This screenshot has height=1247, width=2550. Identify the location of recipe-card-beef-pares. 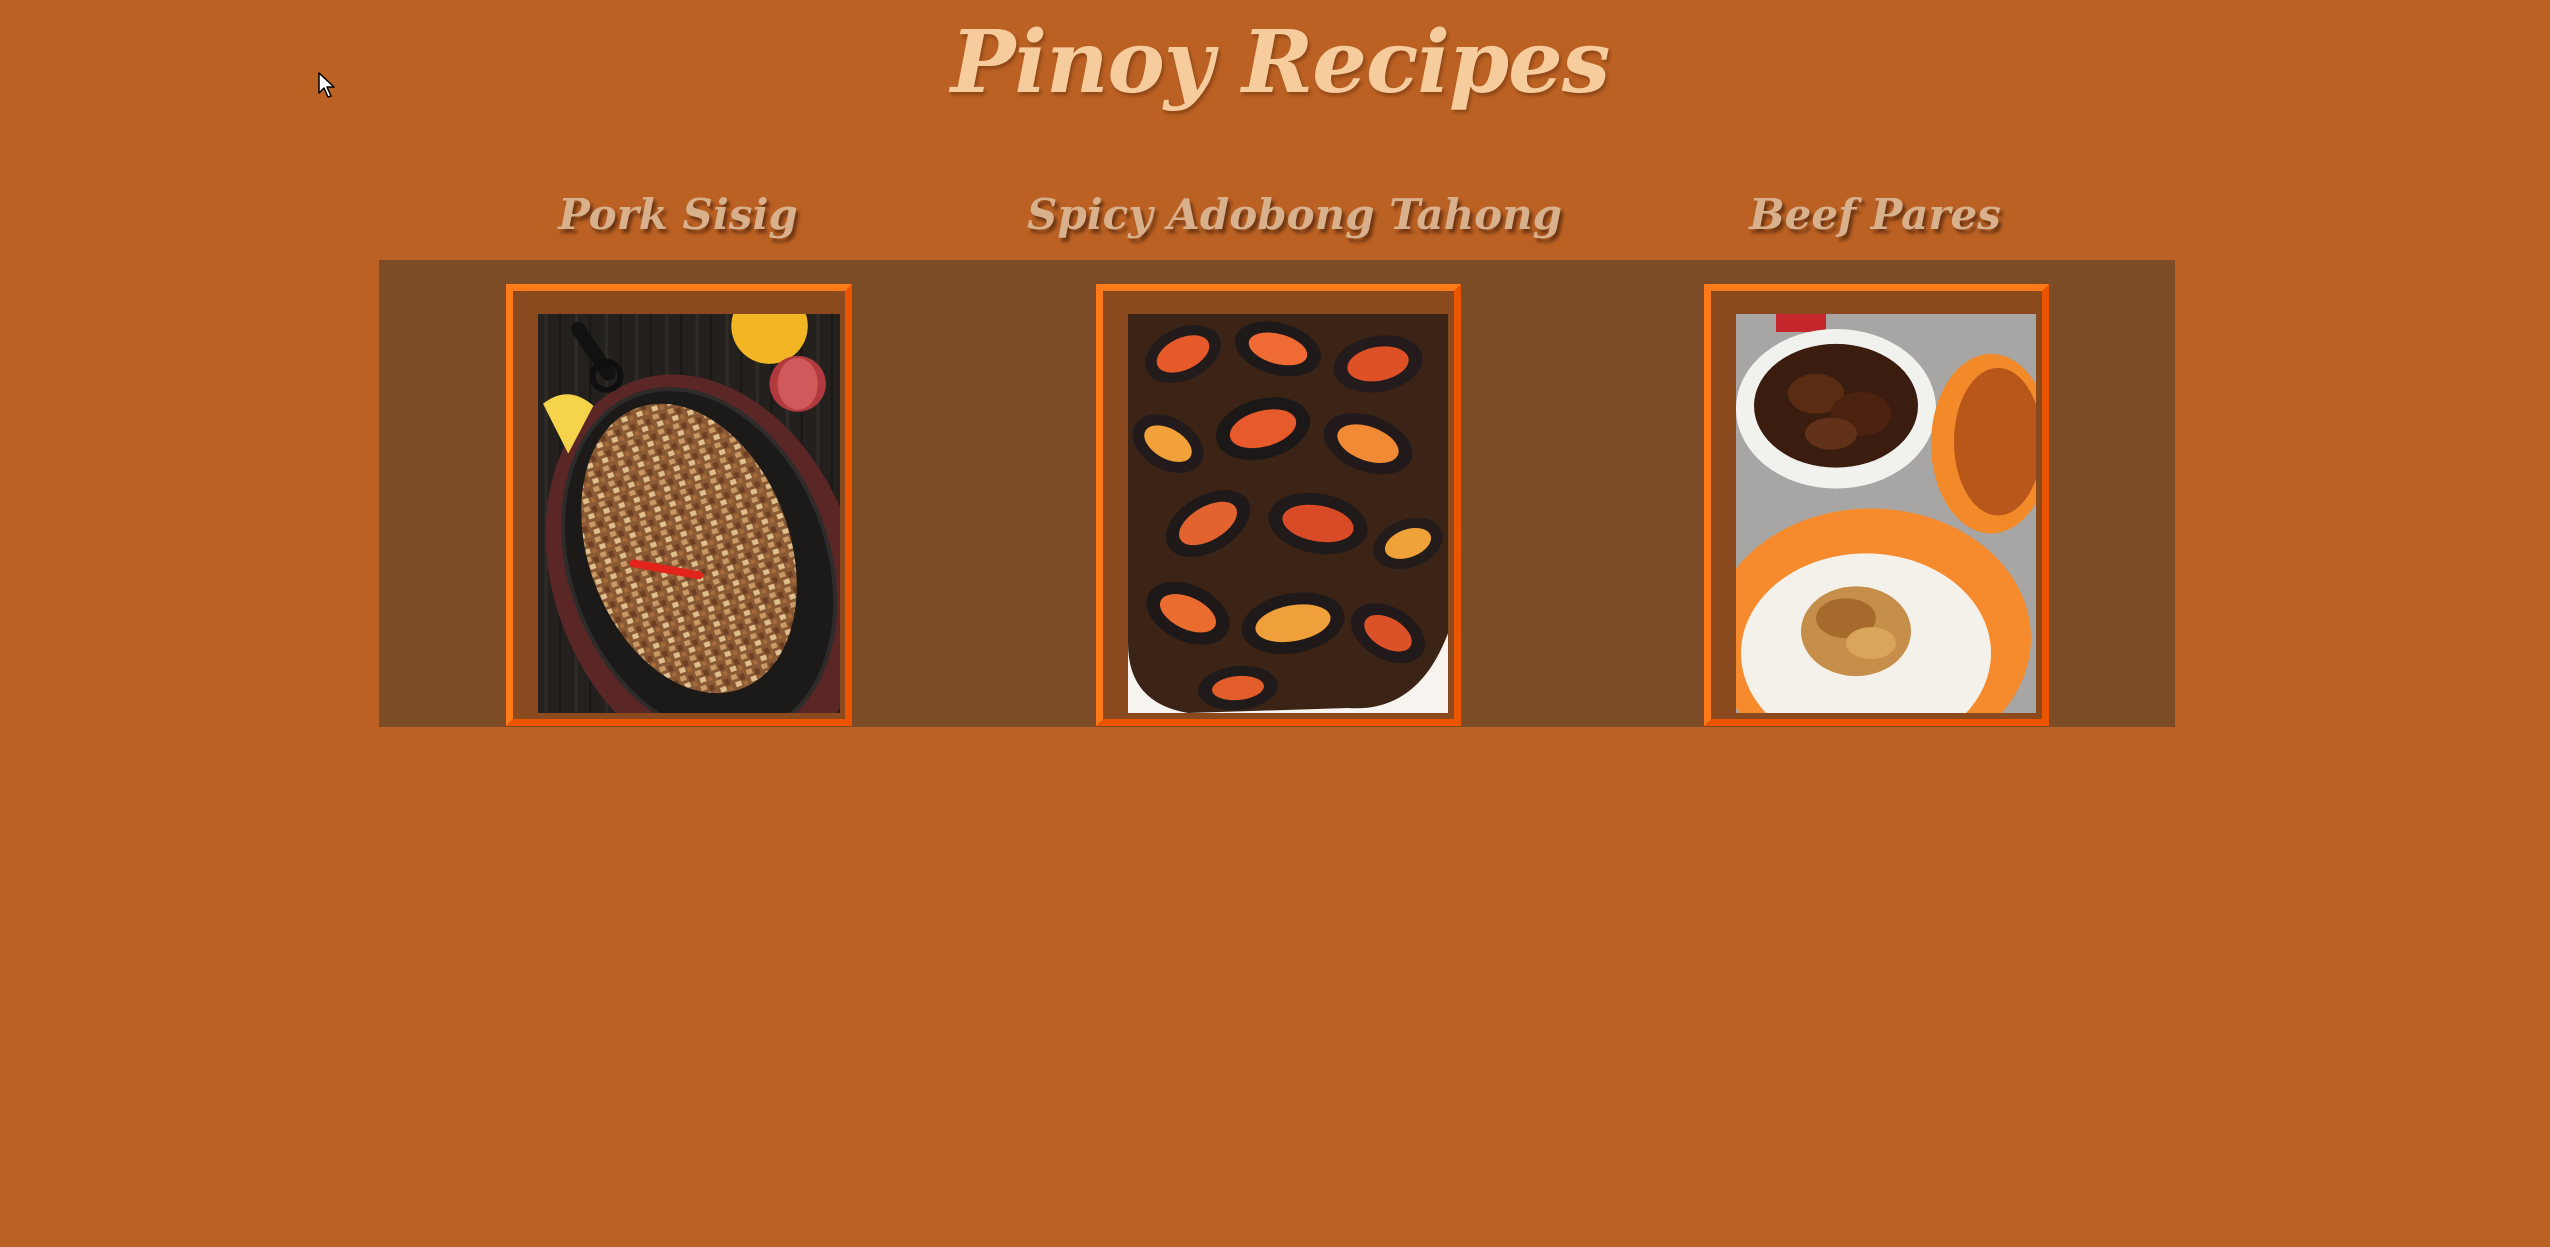
(1876, 505).